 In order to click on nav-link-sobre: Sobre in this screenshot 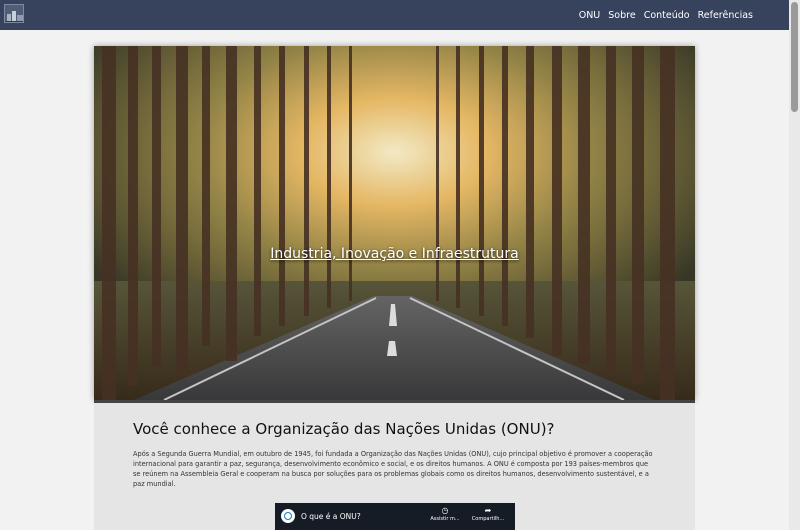, I will do `click(621, 15)`.